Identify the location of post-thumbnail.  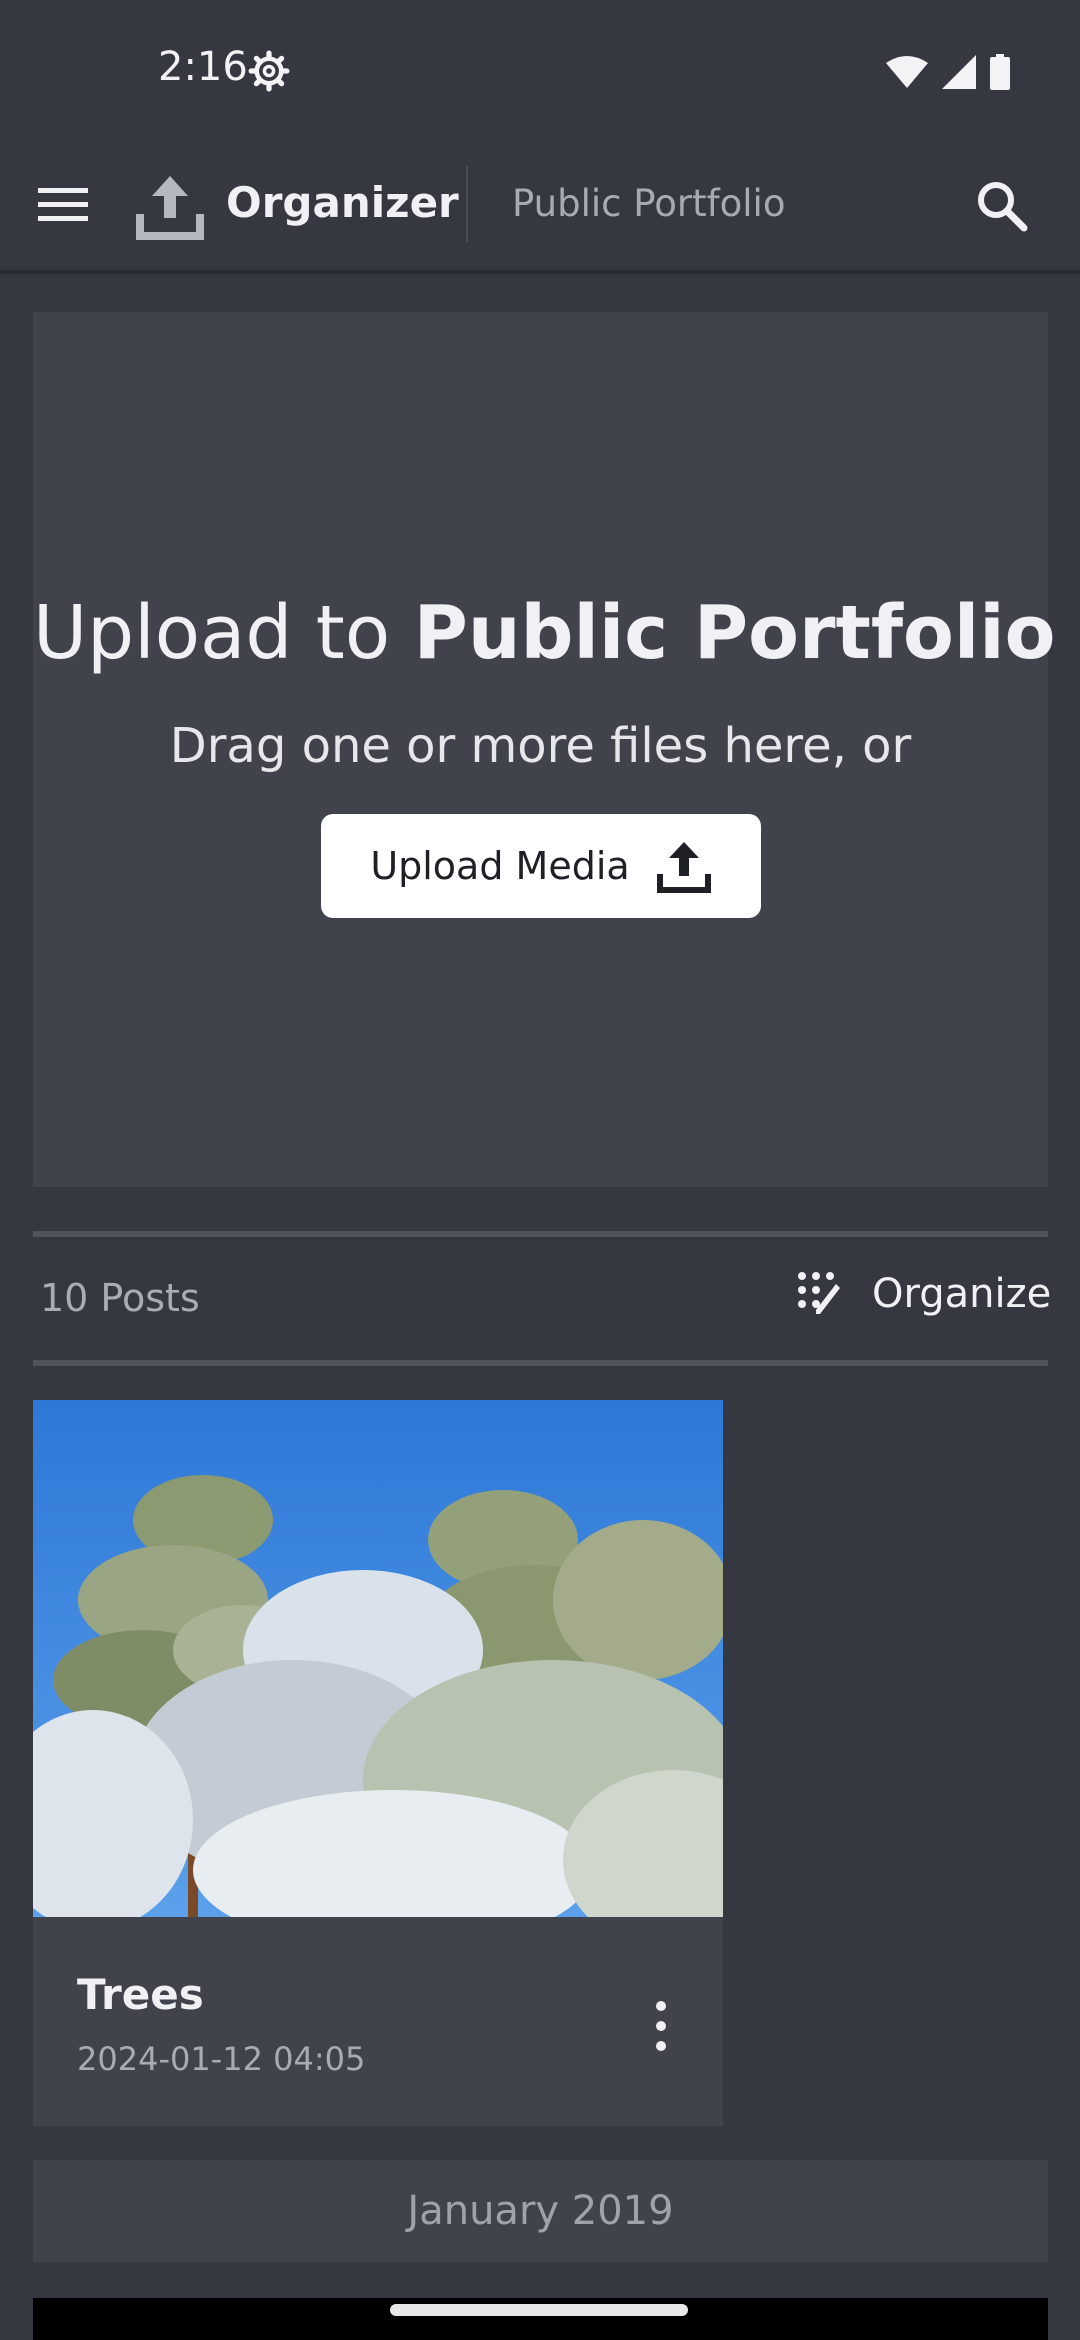
(378, 1658).